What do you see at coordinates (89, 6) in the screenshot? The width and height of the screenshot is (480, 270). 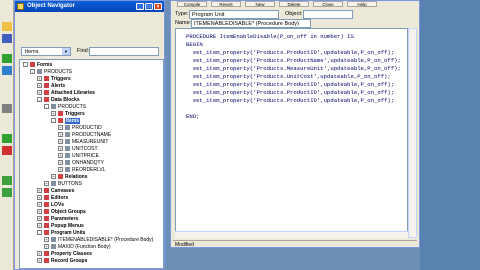 I see `object-navigator-titlebar: Object Navigator _ □ ×` at bounding box center [89, 6].